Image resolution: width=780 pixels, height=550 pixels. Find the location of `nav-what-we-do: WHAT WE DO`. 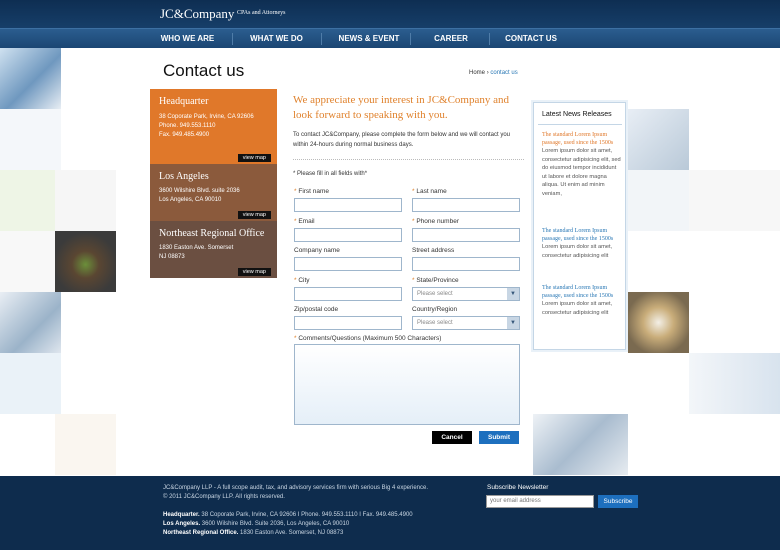

nav-what-we-do: WHAT WE DO is located at coordinates (276, 39).